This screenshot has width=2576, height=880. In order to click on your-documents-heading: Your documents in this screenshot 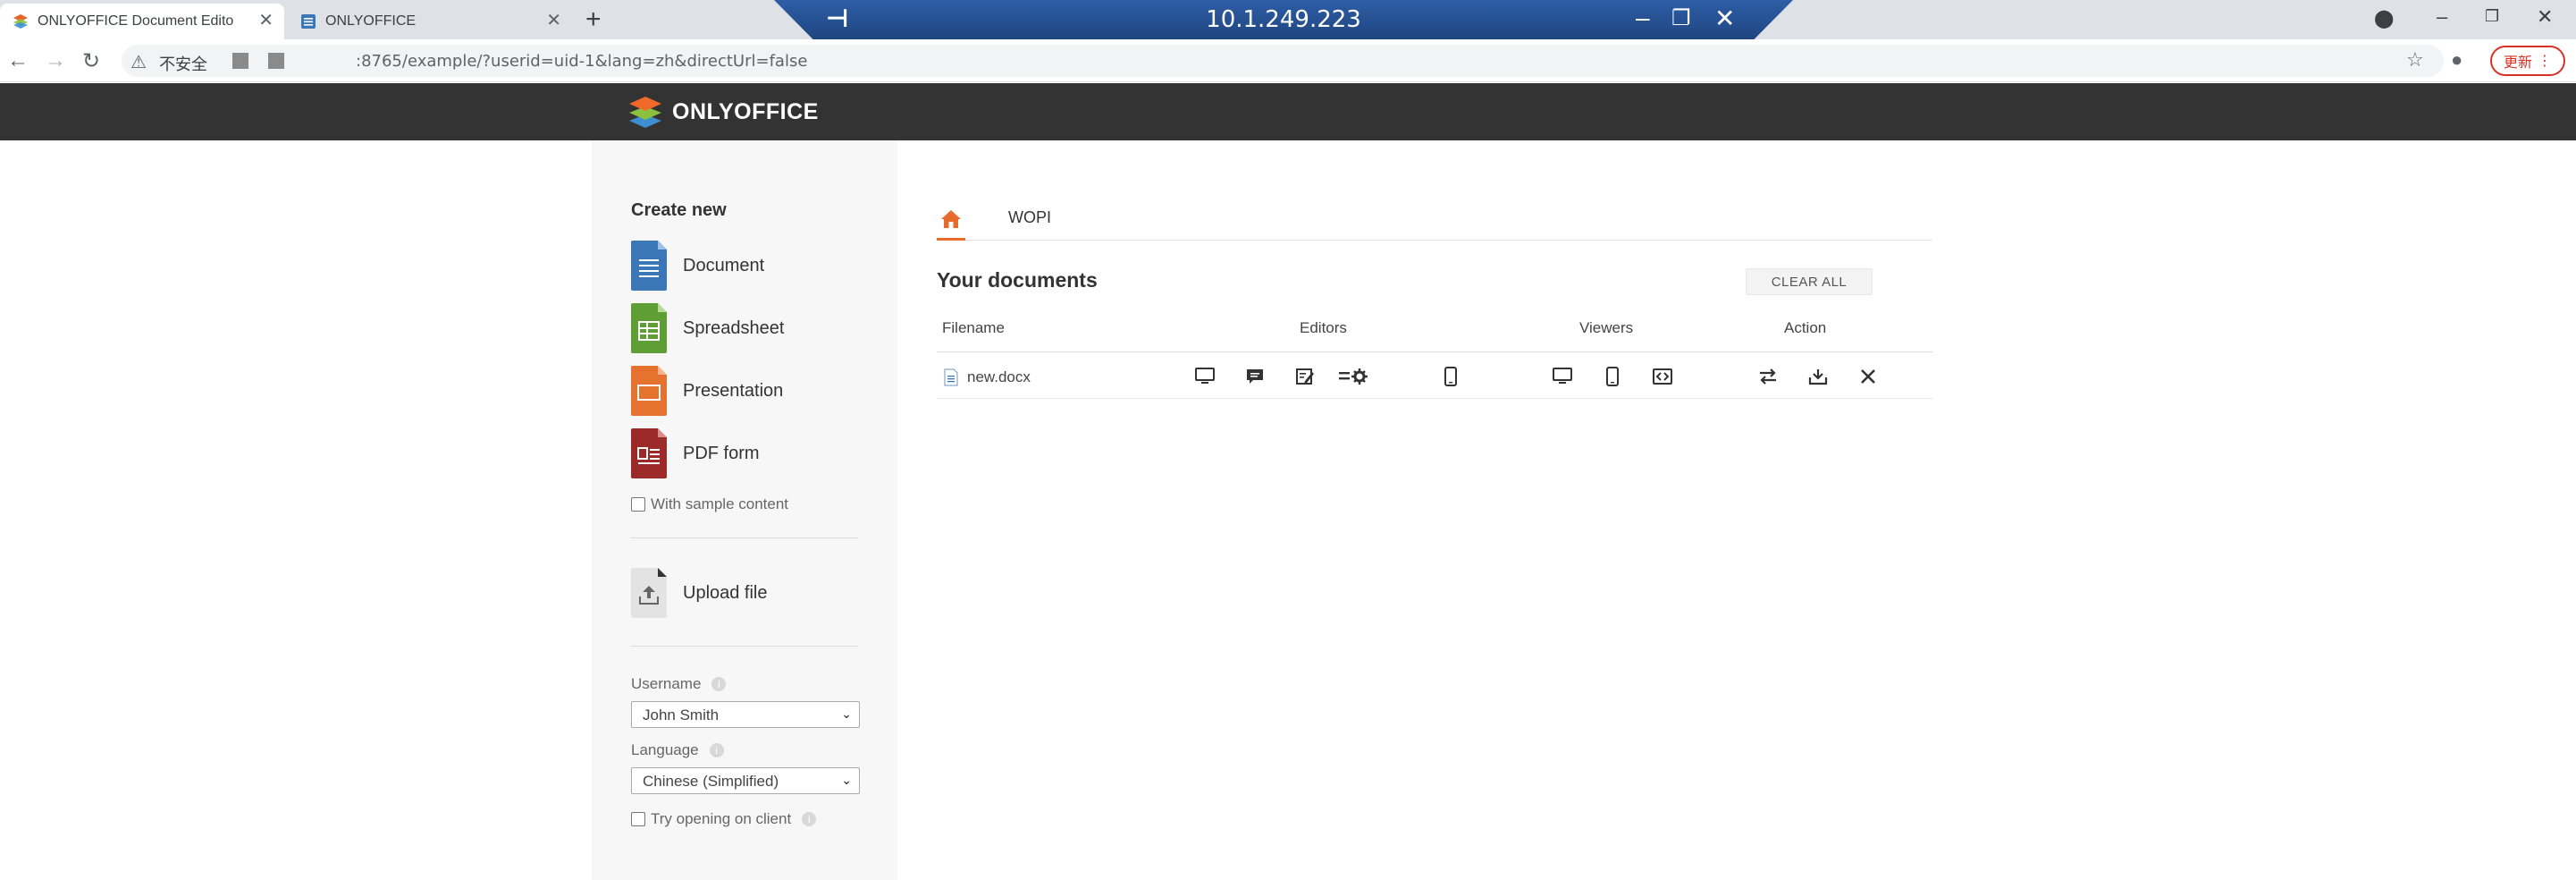, I will do `click(1018, 280)`.